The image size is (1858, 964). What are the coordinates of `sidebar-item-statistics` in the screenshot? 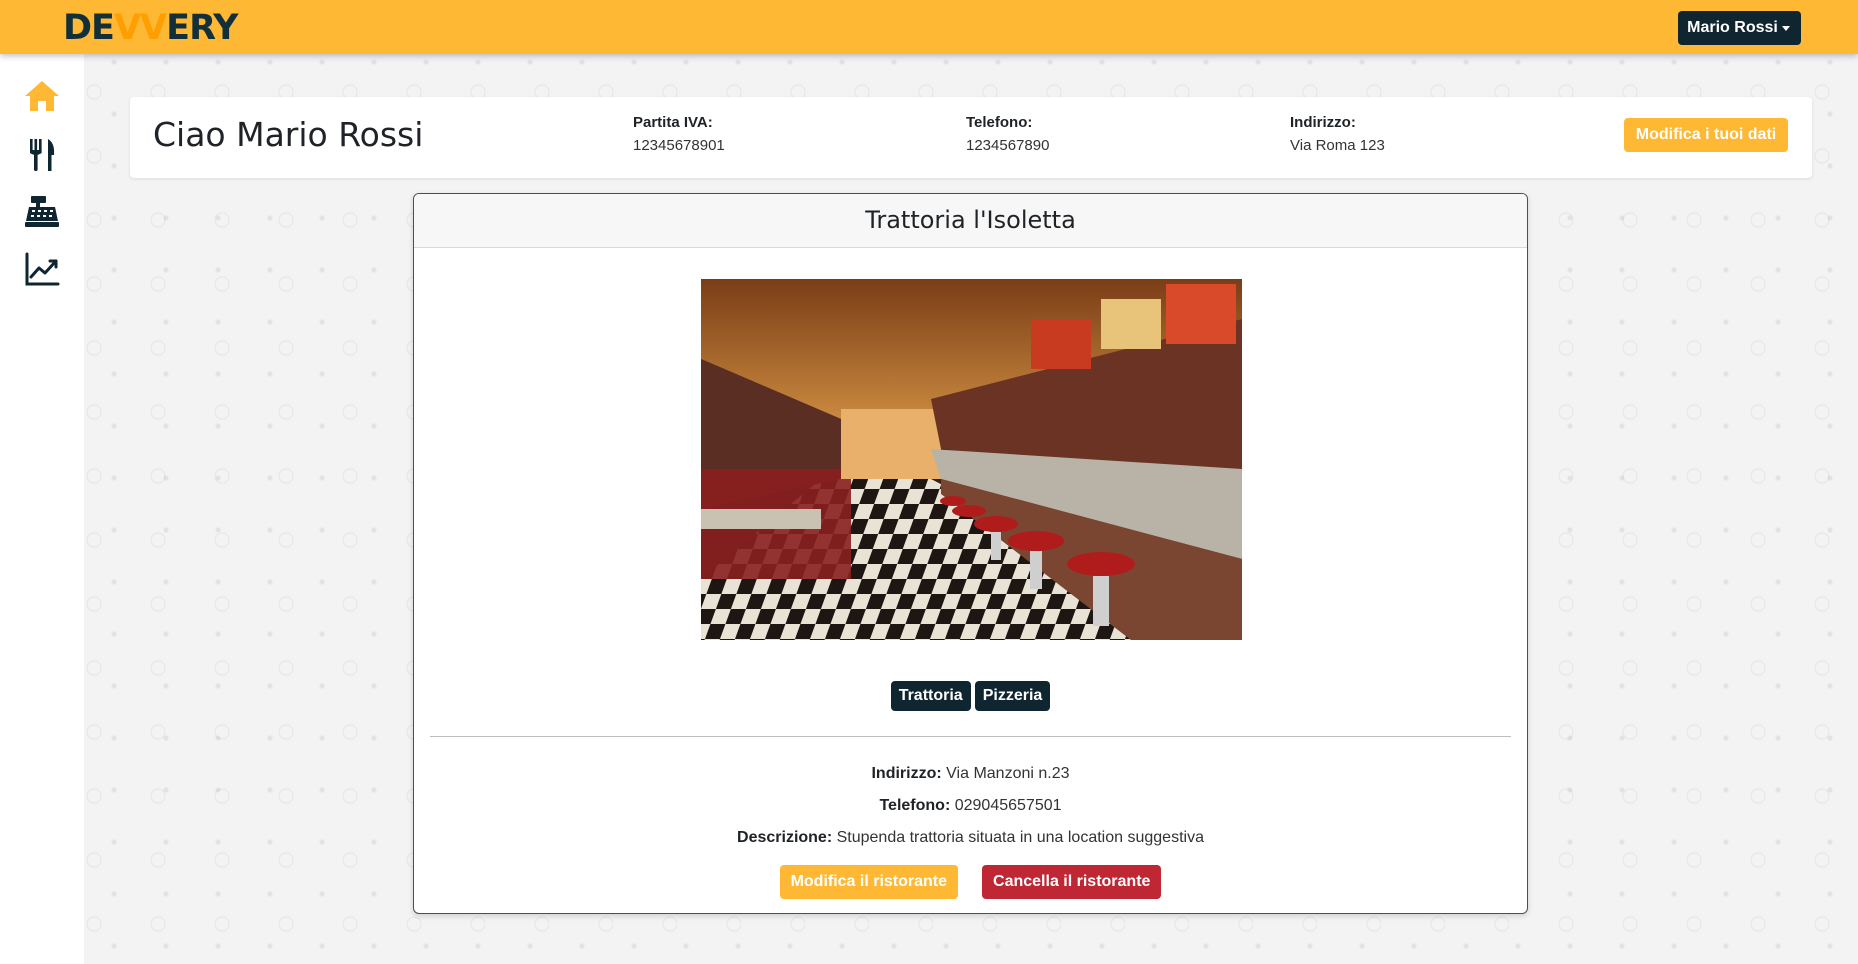 It's located at (42, 269).